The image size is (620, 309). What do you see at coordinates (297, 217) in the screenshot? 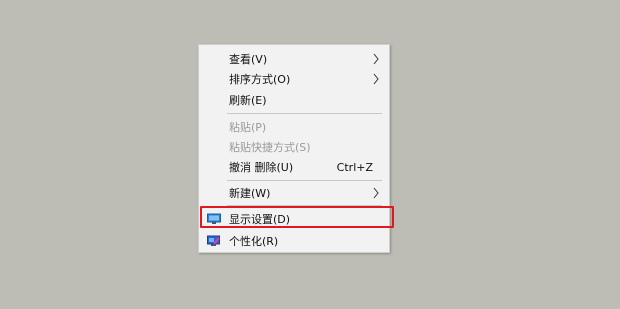
I see `highlight-box` at bounding box center [297, 217].